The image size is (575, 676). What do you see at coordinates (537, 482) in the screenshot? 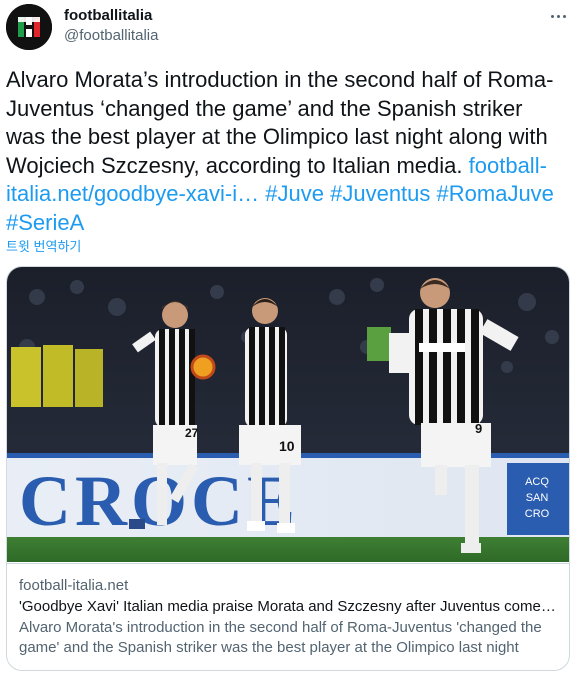
I see `side-board-line-1: ACQ` at bounding box center [537, 482].